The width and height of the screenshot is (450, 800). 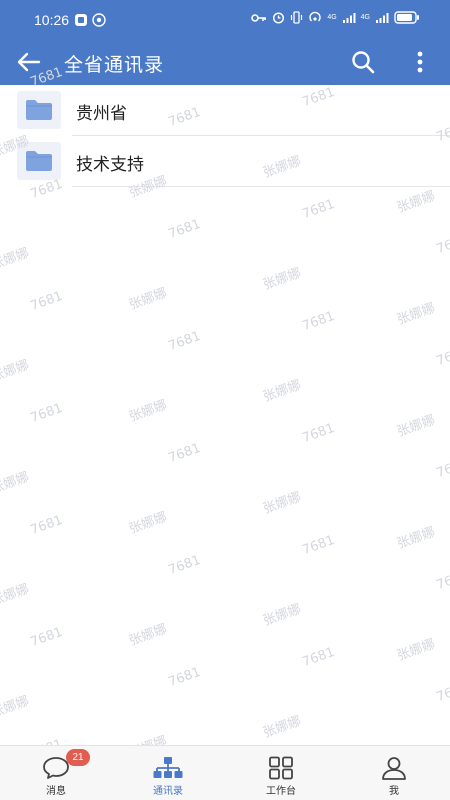 What do you see at coordinates (52, 20) in the screenshot?
I see `status-time: 10:26` at bounding box center [52, 20].